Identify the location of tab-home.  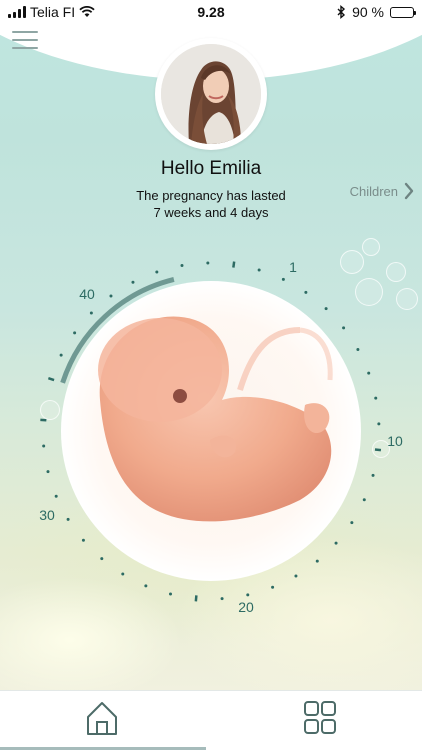
(102, 720).